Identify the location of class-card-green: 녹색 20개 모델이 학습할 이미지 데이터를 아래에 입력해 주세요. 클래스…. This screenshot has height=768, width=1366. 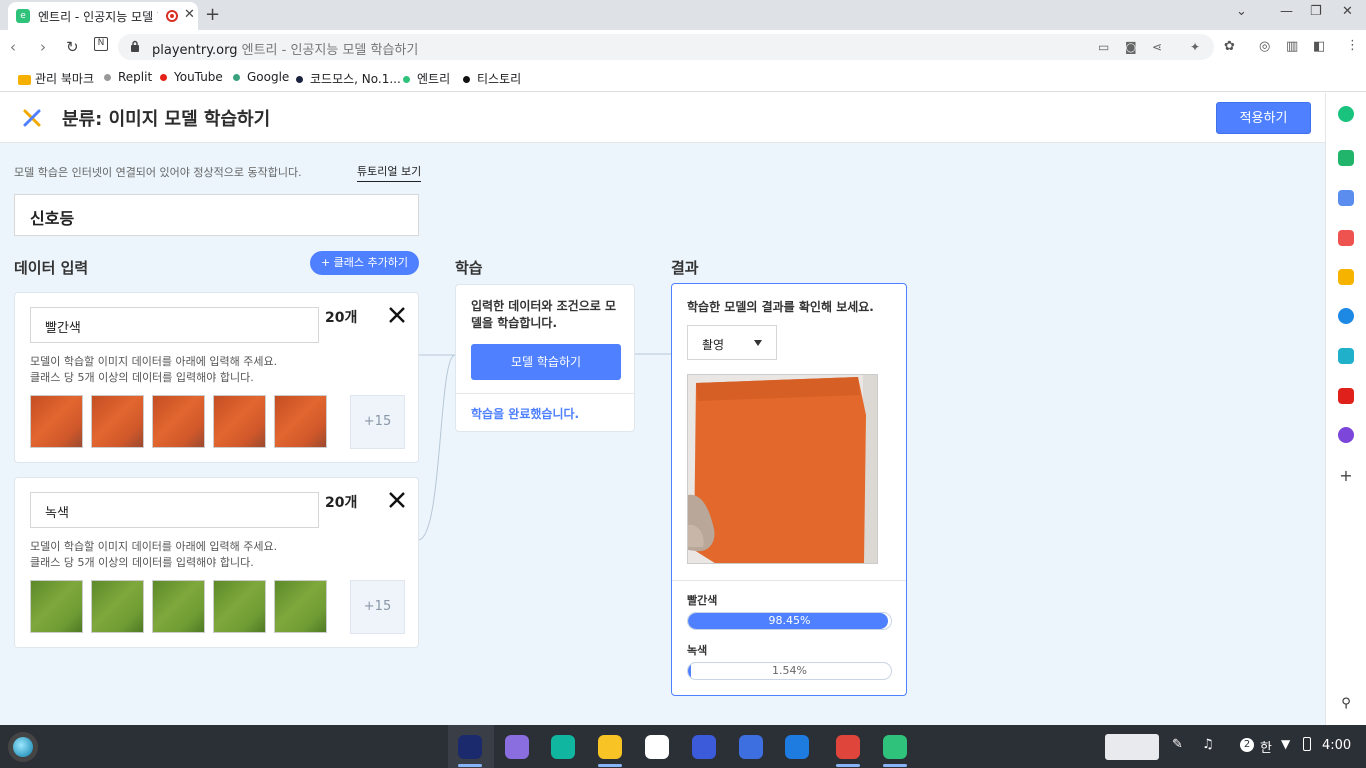
(216, 562).